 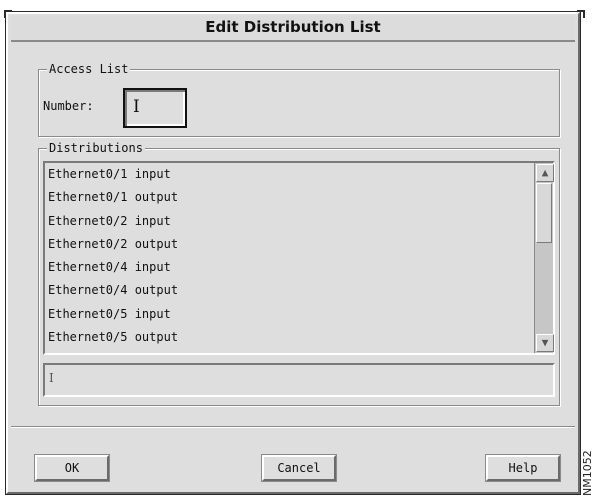 I want to click on dialog-title: Edit Distribution List, so click(x=293, y=27).